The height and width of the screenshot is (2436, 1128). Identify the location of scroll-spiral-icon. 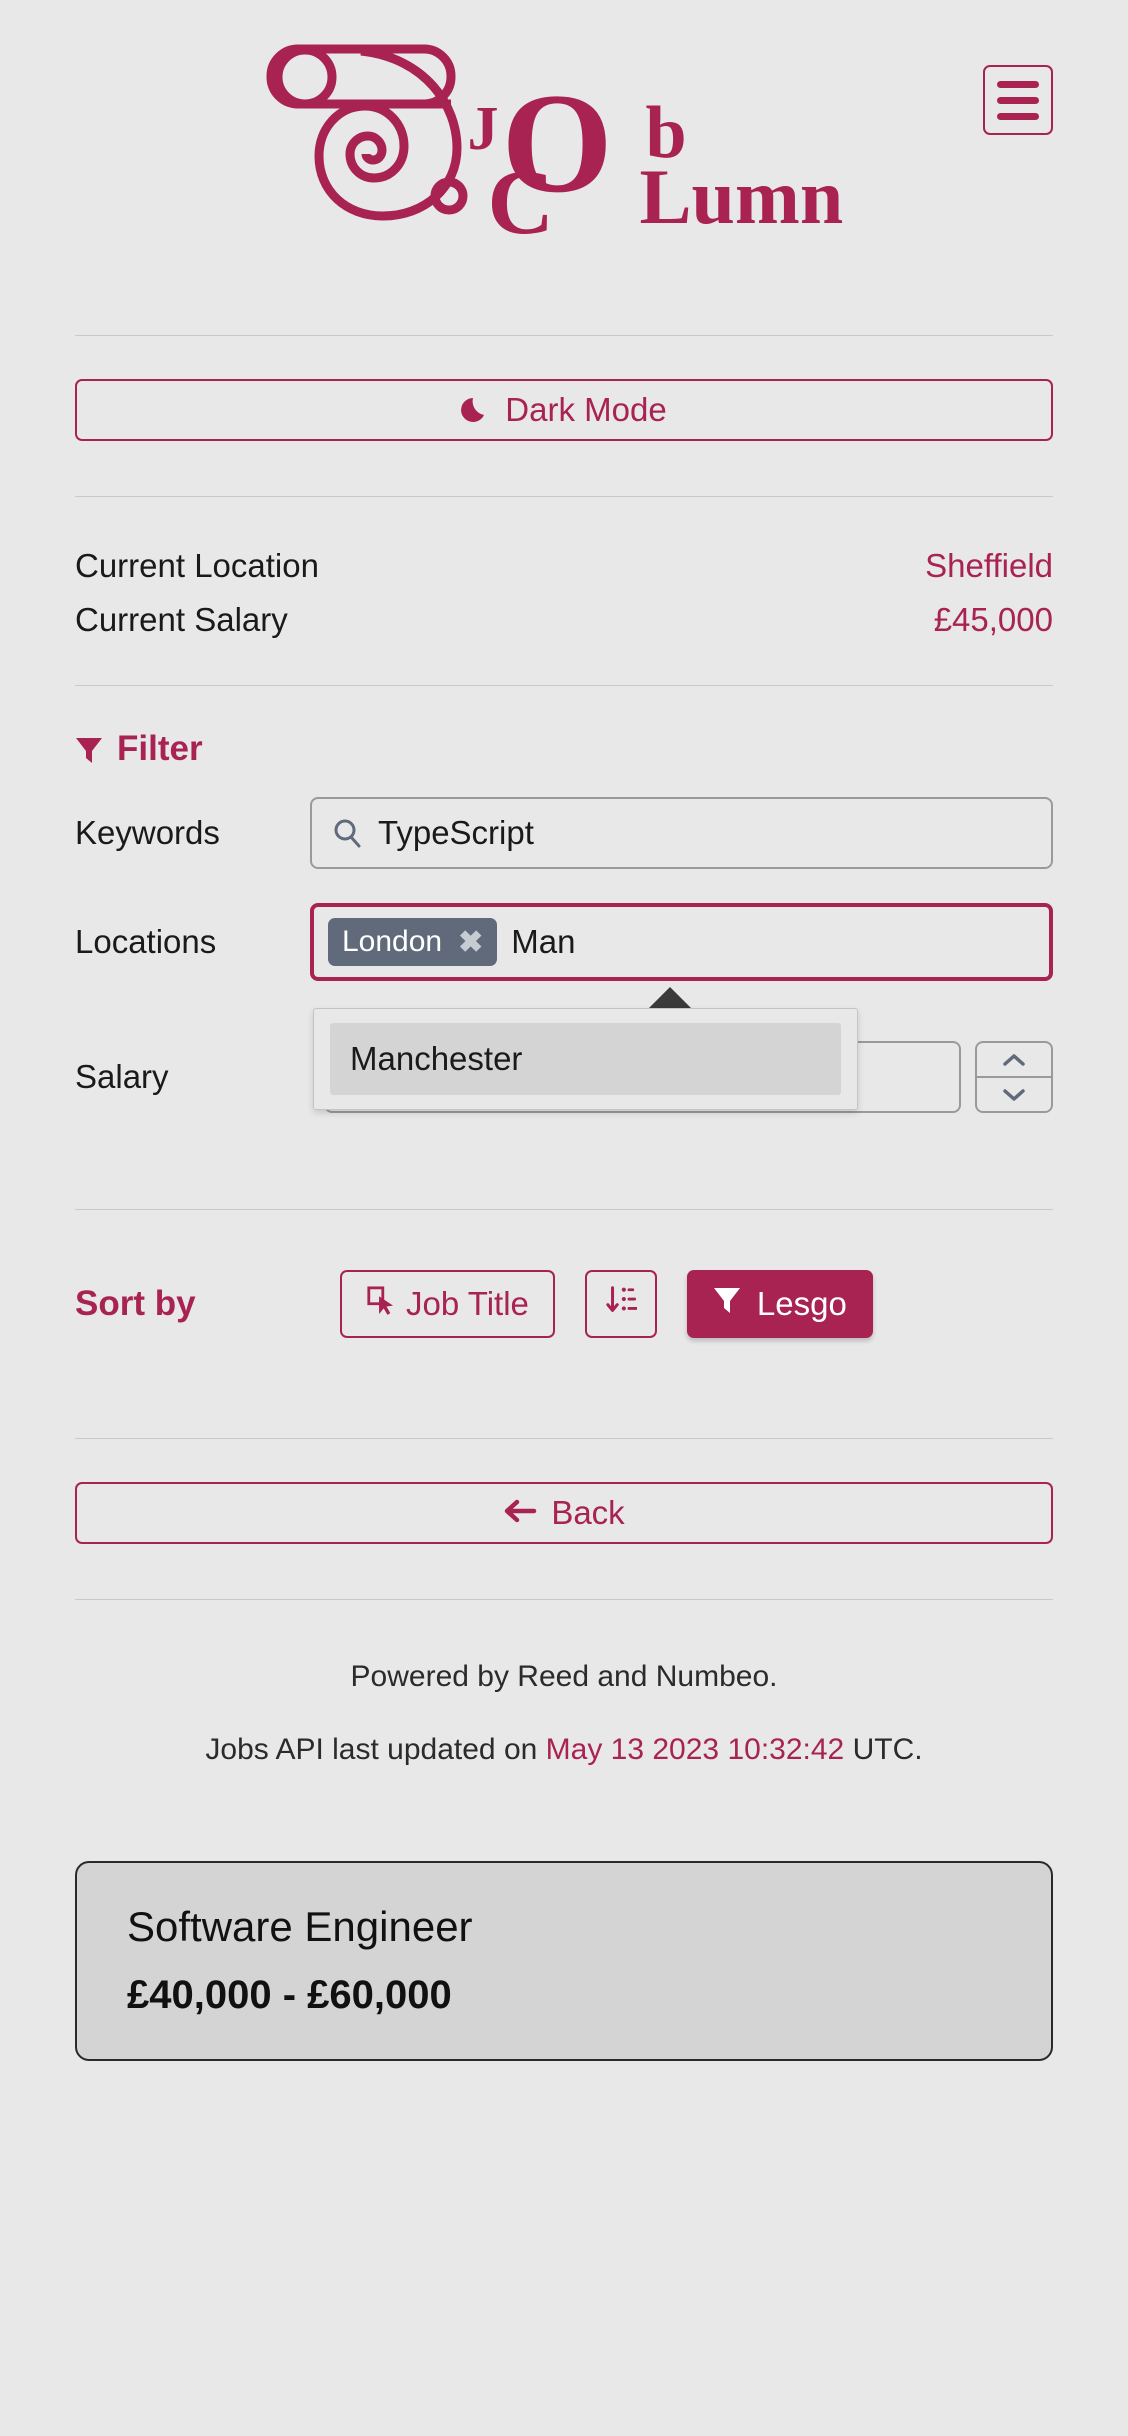
(368, 131).